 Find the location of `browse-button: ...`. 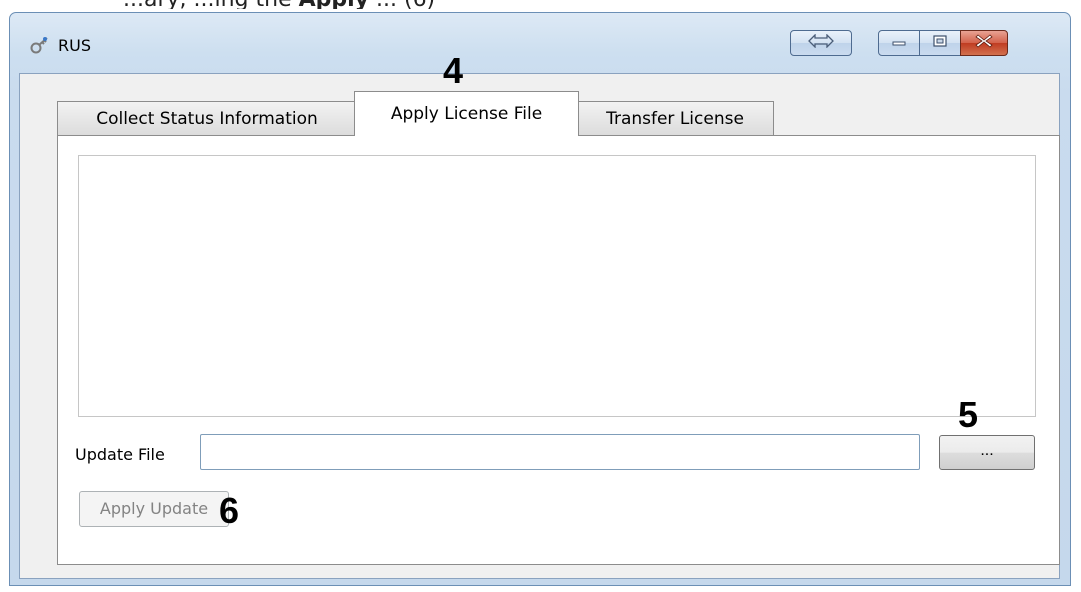

browse-button: ... is located at coordinates (987, 452).